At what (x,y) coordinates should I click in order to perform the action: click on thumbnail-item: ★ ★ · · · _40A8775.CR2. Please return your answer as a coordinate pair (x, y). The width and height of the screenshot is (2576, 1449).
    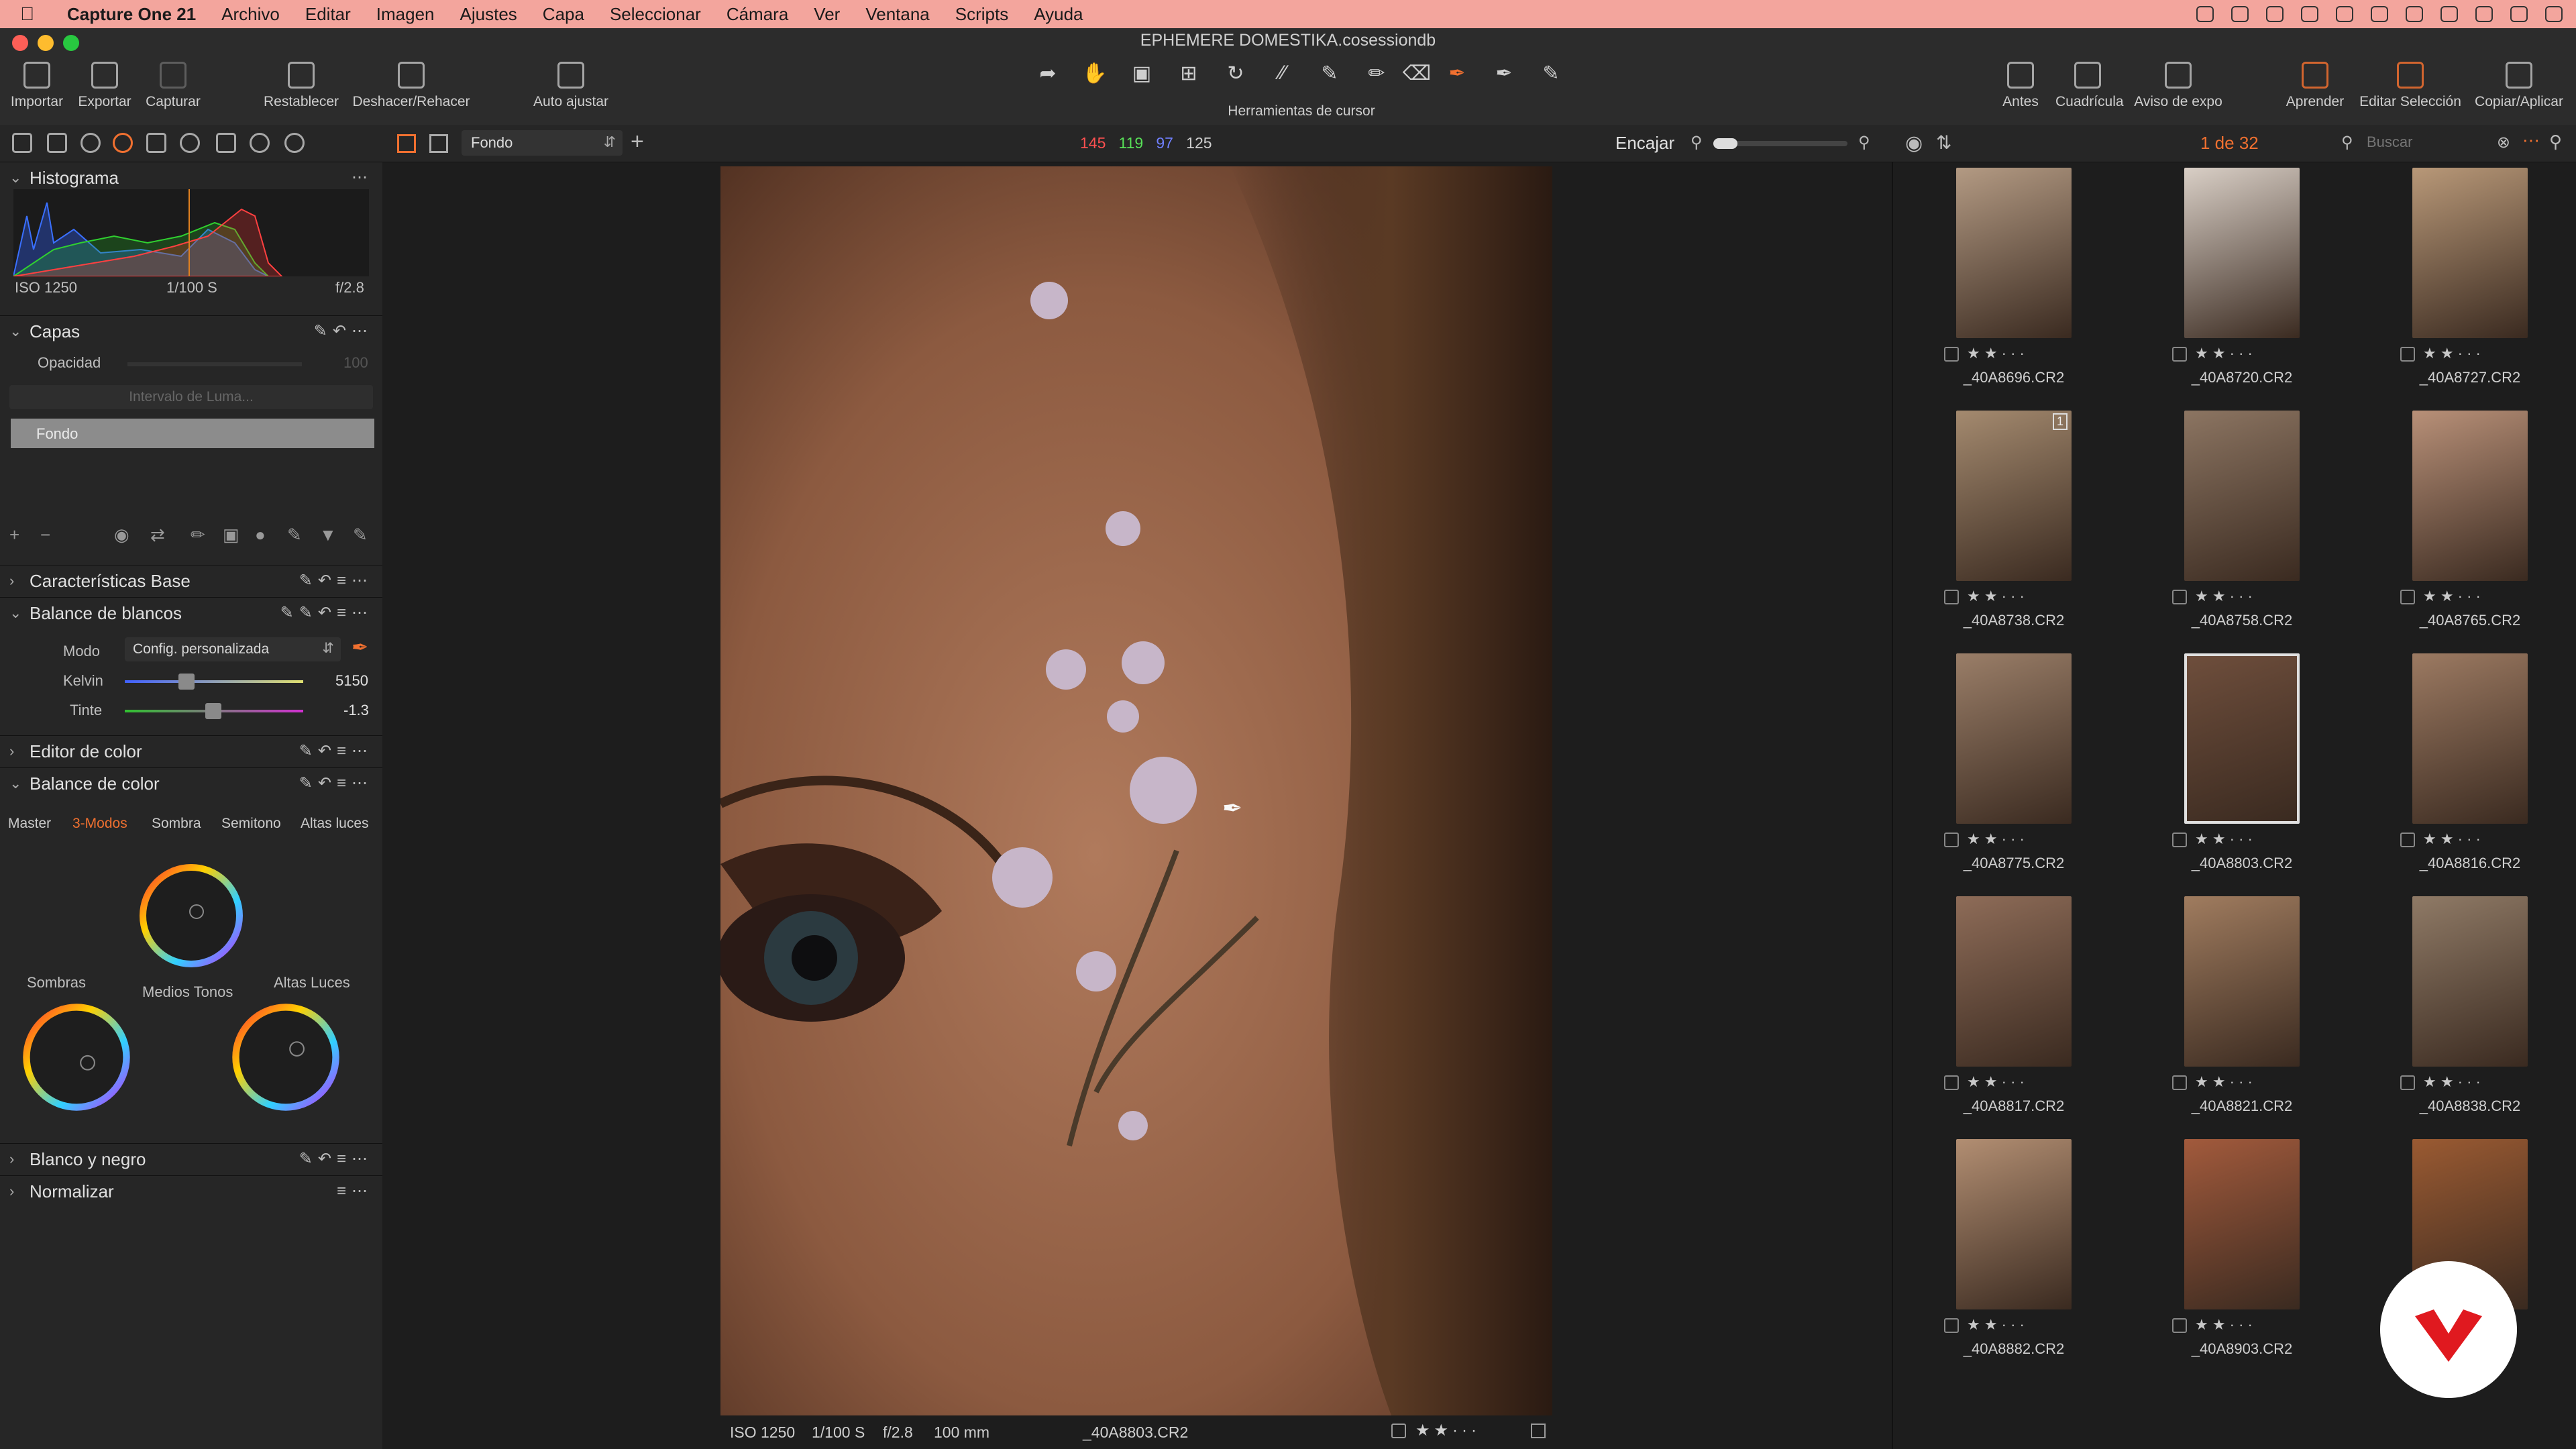
    Looking at the image, I should click on (2014, 774).